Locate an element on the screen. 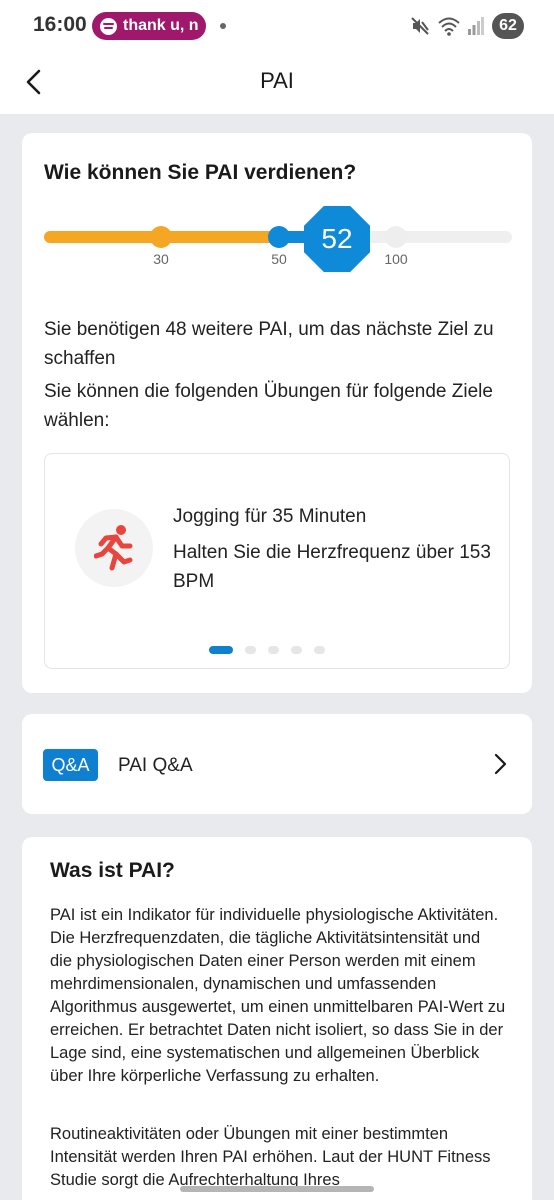 The width and height of the screenshot is (554, 1200). status-bar: 16:00 thank u, n 62 is located at coordinates (277, 26).